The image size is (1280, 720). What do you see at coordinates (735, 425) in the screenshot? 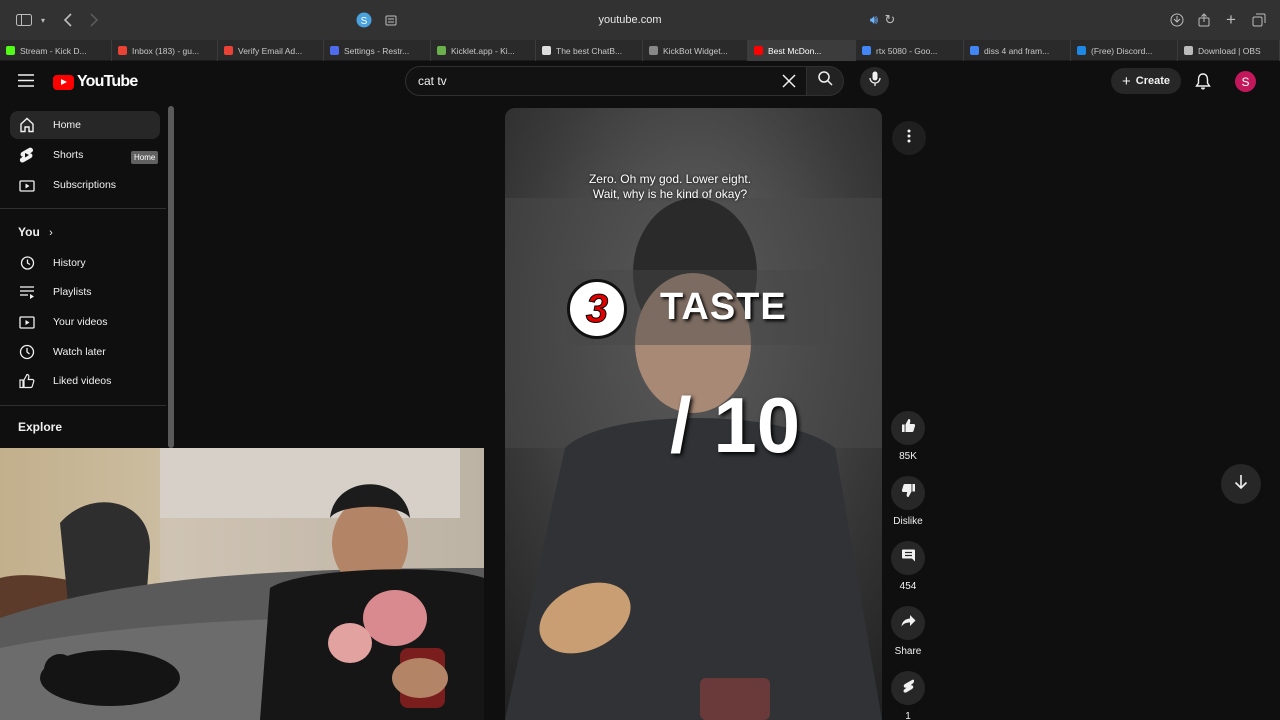
I see `overlay-score: / 10` at bounding box center [735, 425].